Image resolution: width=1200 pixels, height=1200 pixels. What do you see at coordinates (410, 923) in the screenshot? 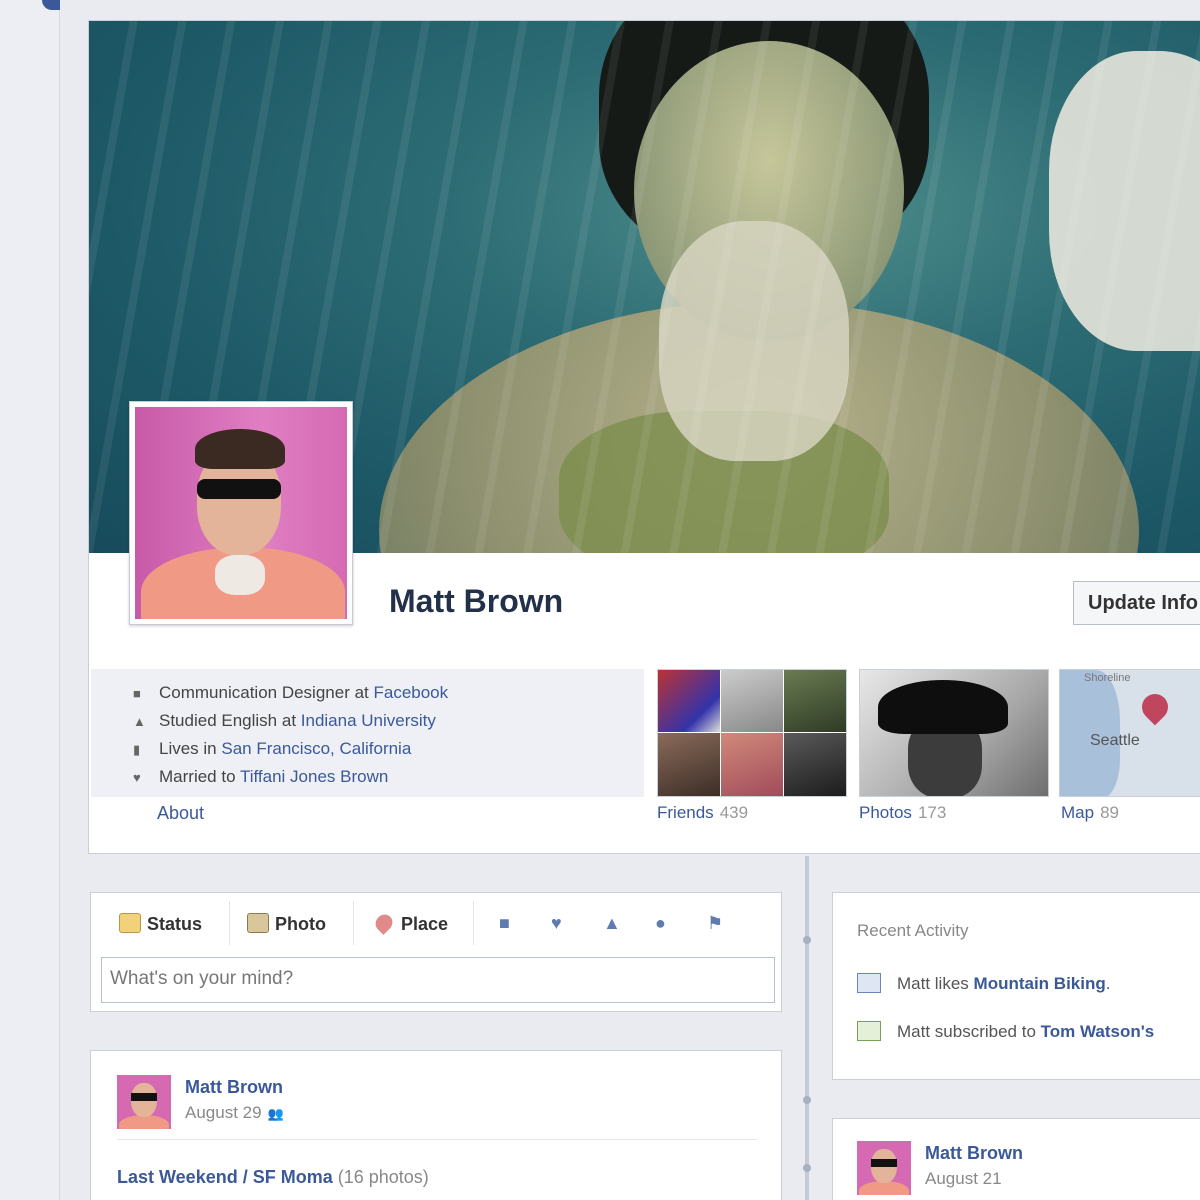
I see `tab-place: Place` at bounding box center [410, 923].